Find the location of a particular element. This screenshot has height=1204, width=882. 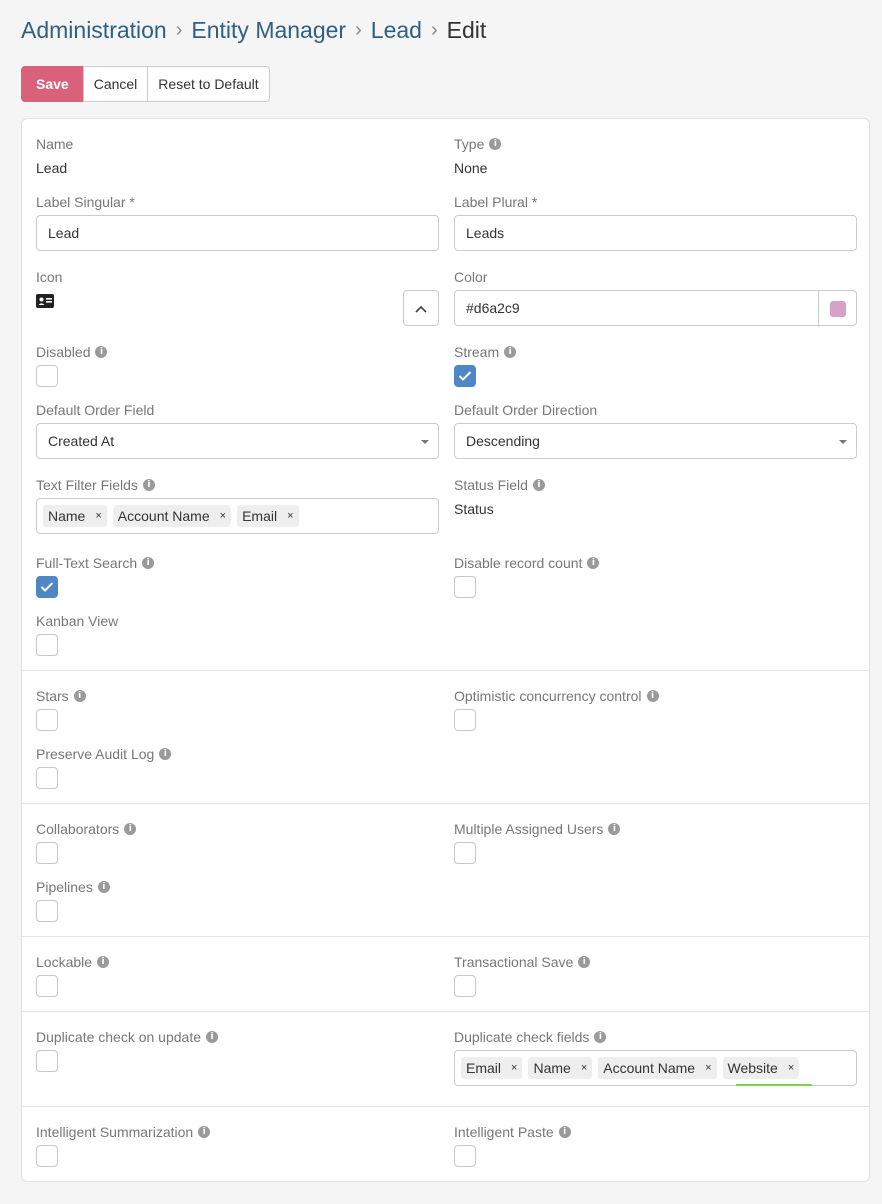

name-label: Name is located at coordinates (55, 144).